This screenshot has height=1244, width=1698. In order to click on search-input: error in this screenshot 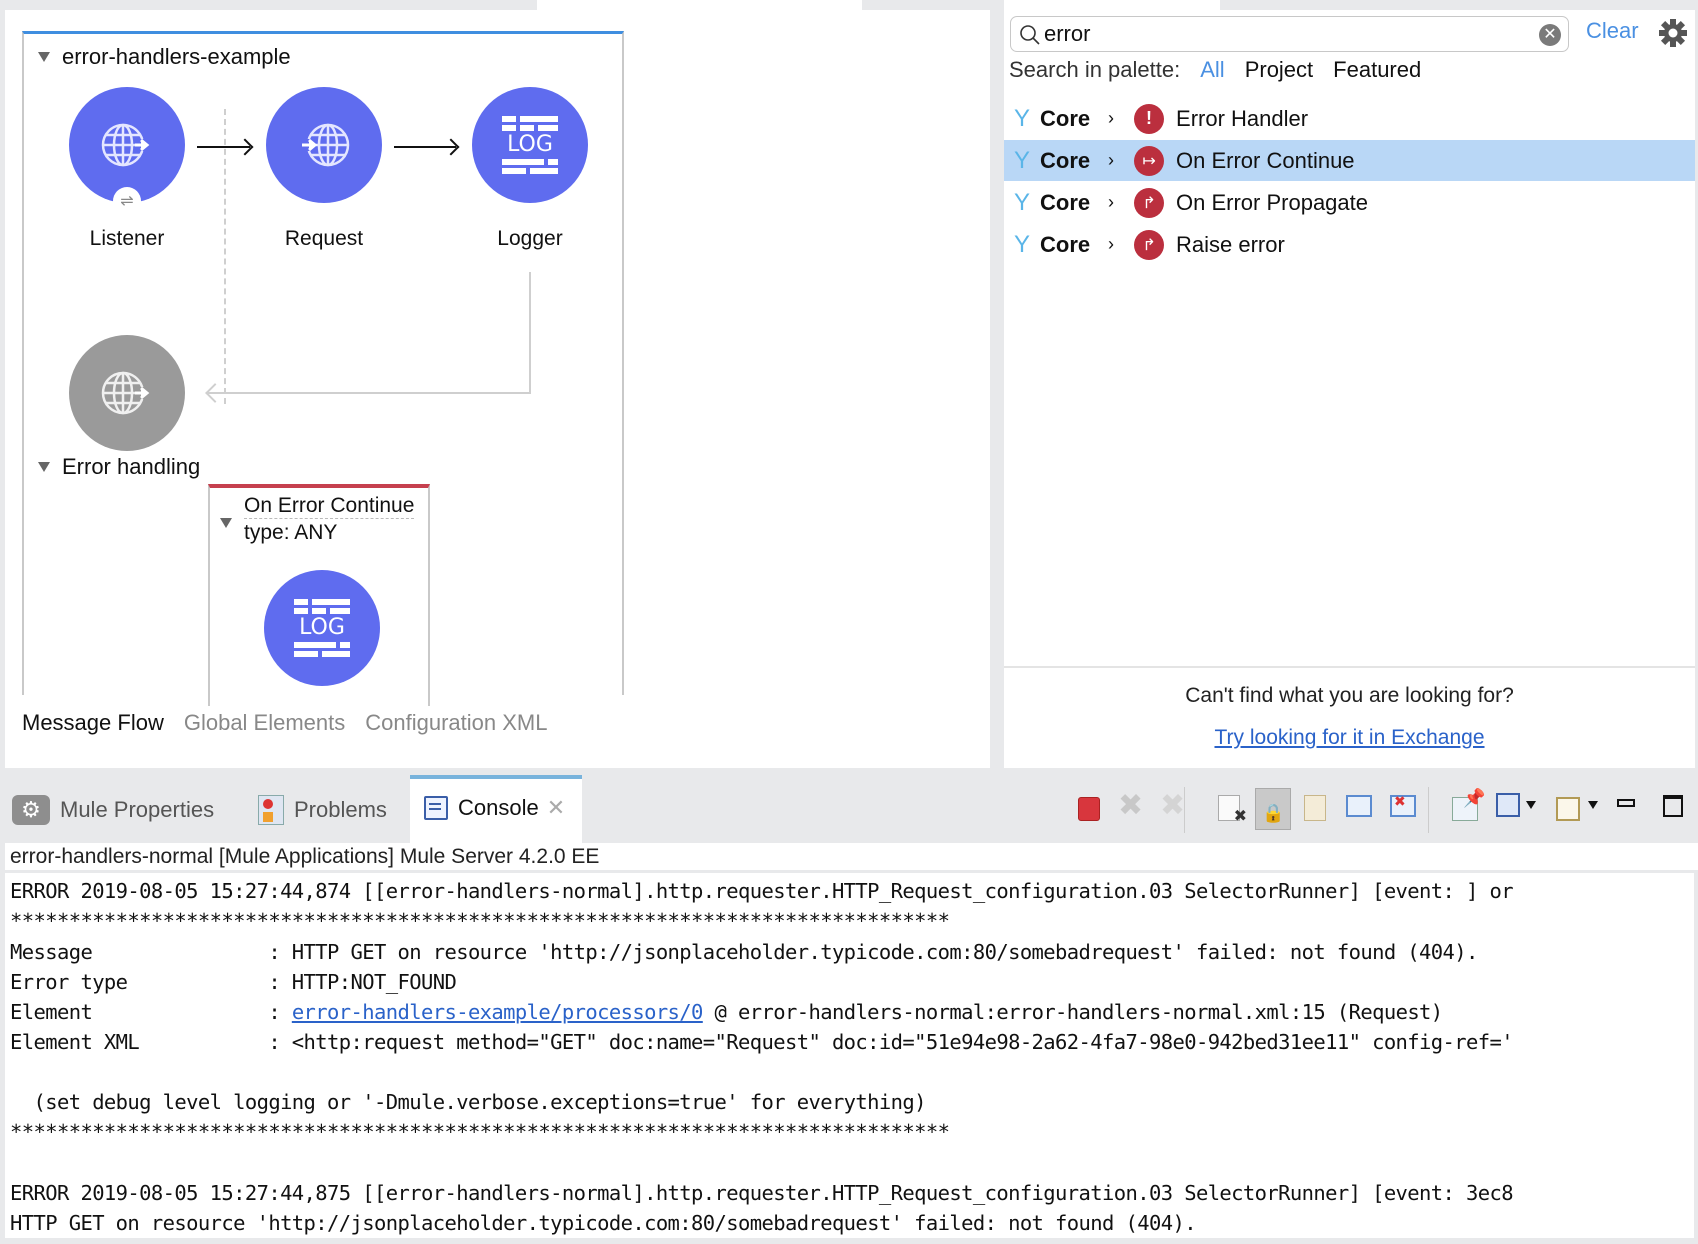, I will do `click(1067, 34)`.